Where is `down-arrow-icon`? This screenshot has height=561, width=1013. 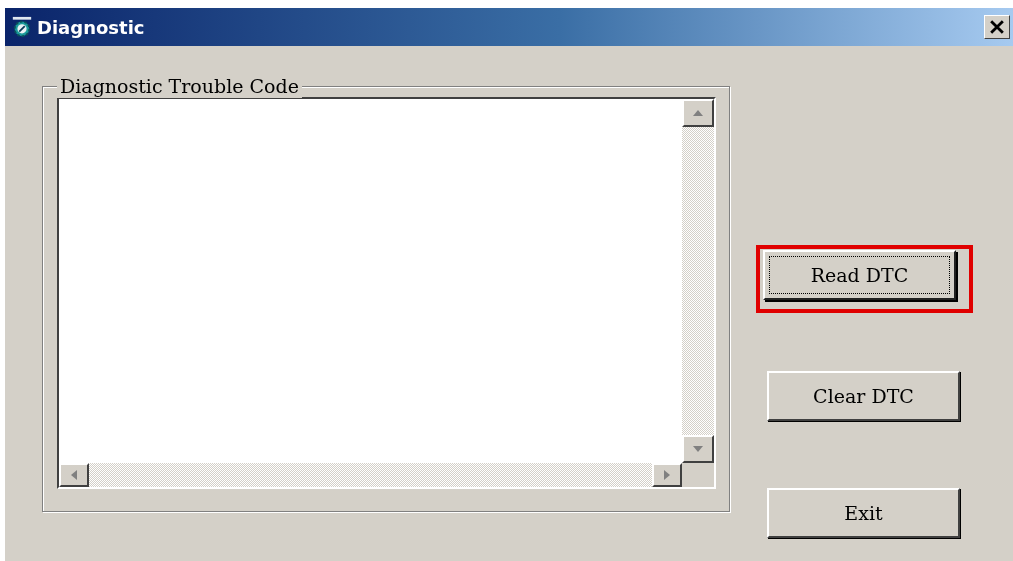 down-arrow-icon is located at coordinates (698, 449).